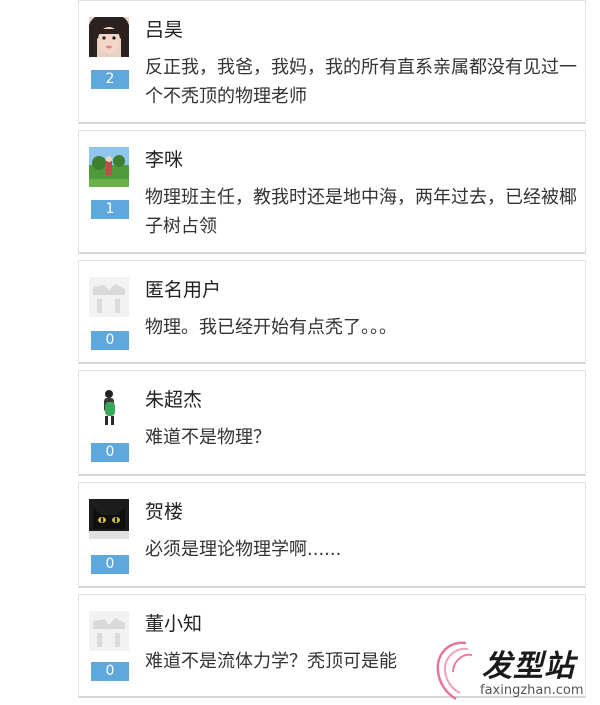 This screenshot has width=600, height=705. I want to click on username: 吕昊, so click(164, 28).